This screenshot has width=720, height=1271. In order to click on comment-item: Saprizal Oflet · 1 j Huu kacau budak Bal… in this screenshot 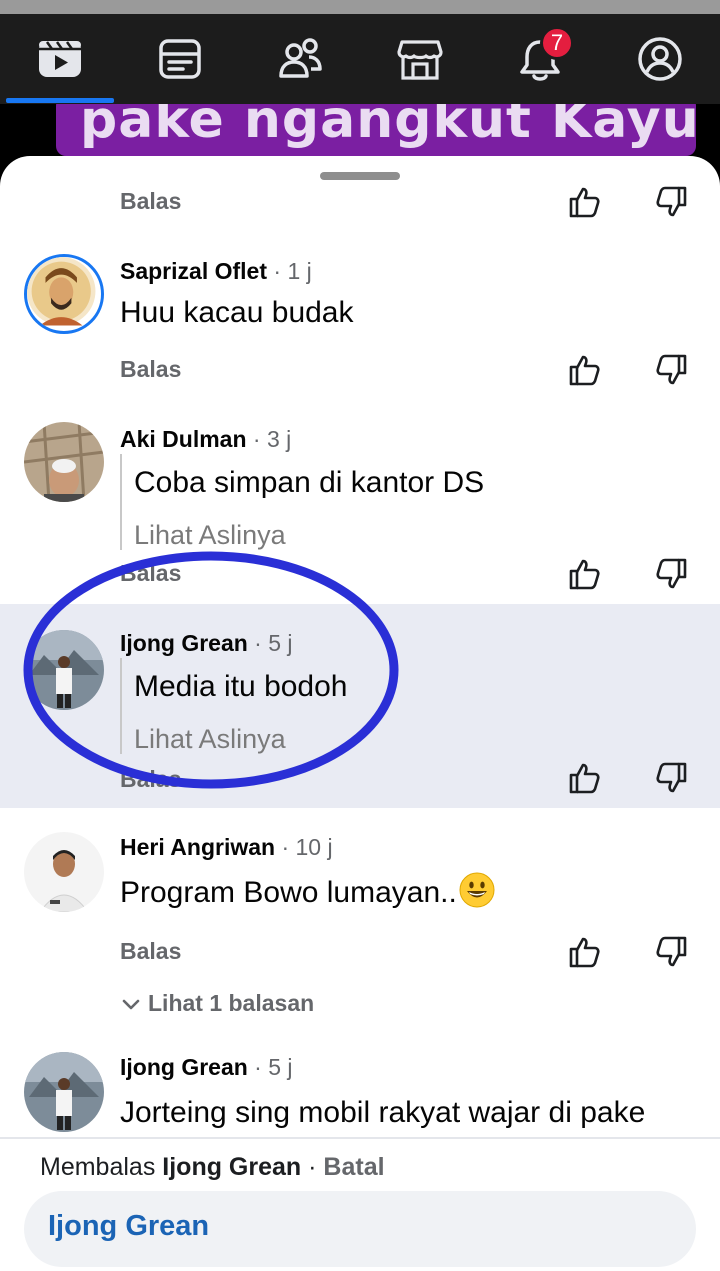, I will do `click(360, 320)`.